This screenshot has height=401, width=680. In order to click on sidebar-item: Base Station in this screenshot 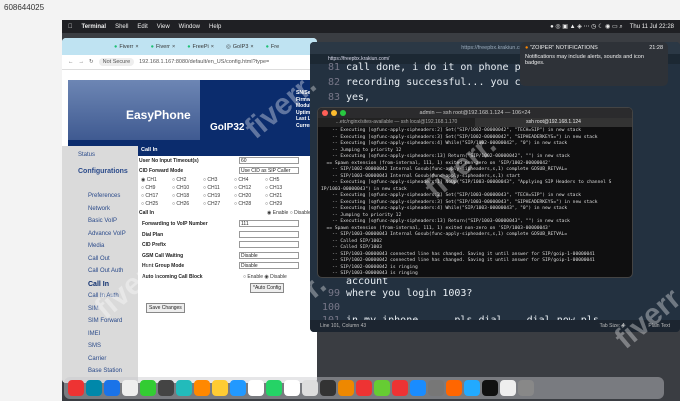, I will do `click(105, 371)`.